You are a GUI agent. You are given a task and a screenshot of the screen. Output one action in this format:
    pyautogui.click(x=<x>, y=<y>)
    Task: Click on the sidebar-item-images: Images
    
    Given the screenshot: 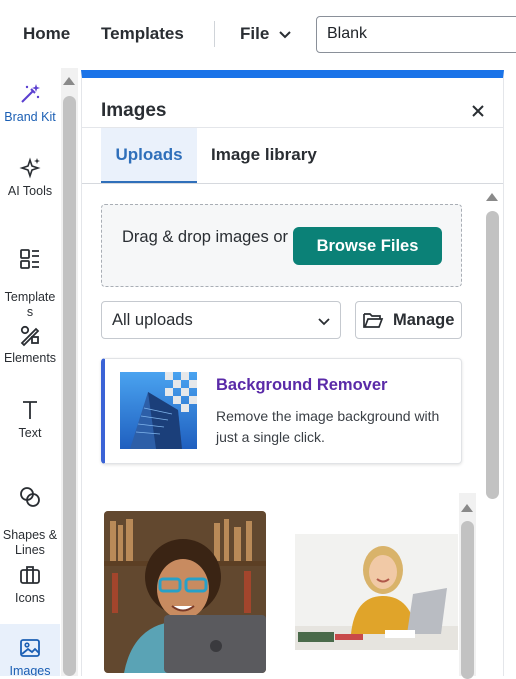 What is the action you would take?
    pyautogui.click(x=30, y=650)
    